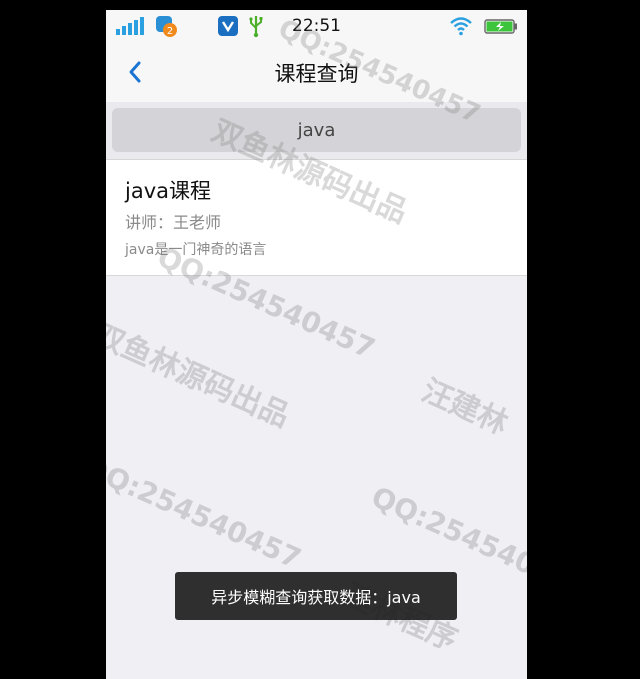  Describe the element at coordinates (461, 26) in the screenshot. I see `wifi-icon` at that location.